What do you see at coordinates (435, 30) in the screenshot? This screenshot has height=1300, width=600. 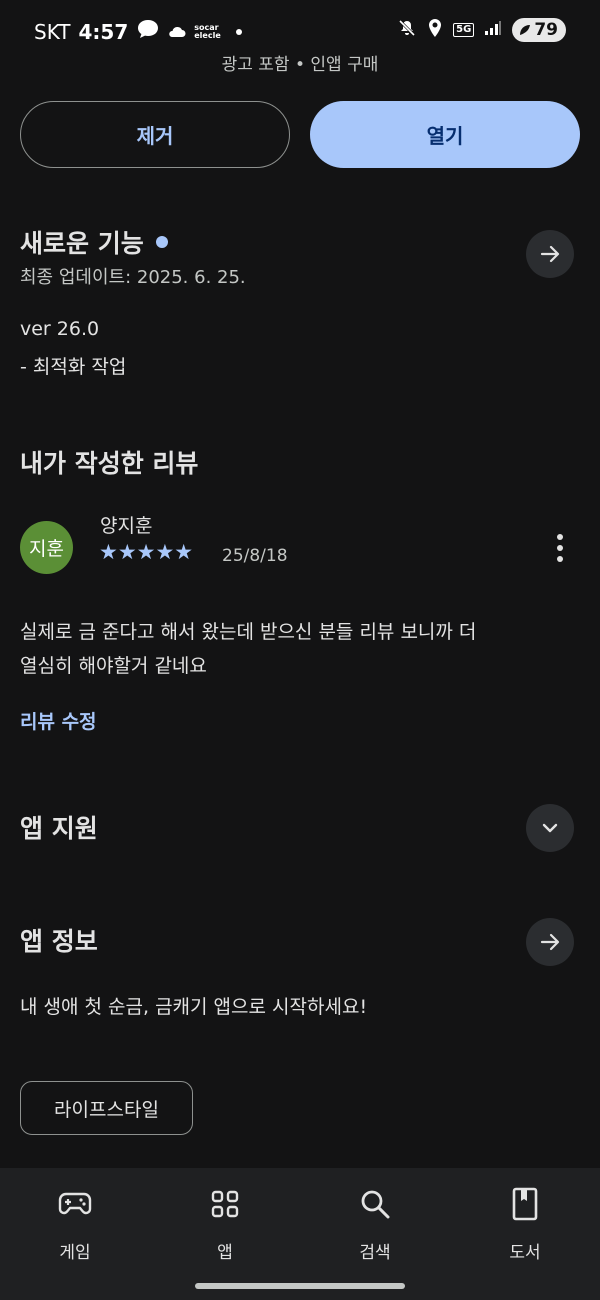 I see `location-icon` at bounding box center [435, 30].